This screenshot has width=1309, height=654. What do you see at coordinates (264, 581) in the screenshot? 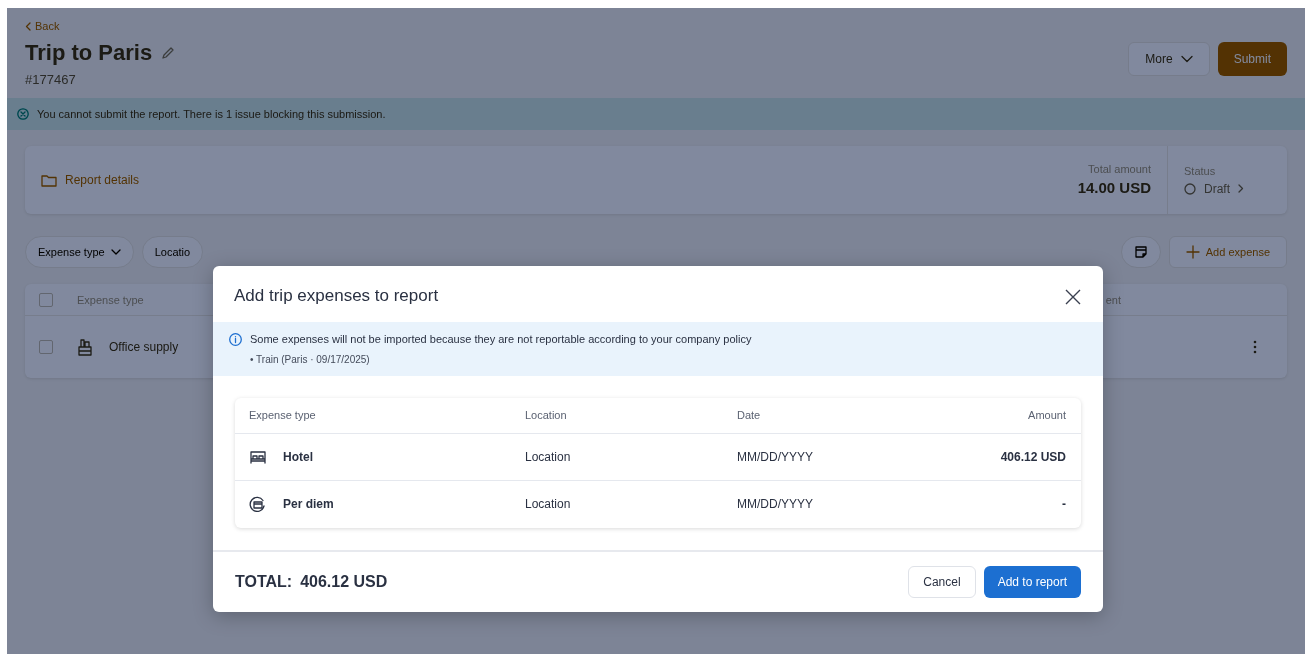
I see `total-label: TOTAL:` at bounding box center [264, 581].